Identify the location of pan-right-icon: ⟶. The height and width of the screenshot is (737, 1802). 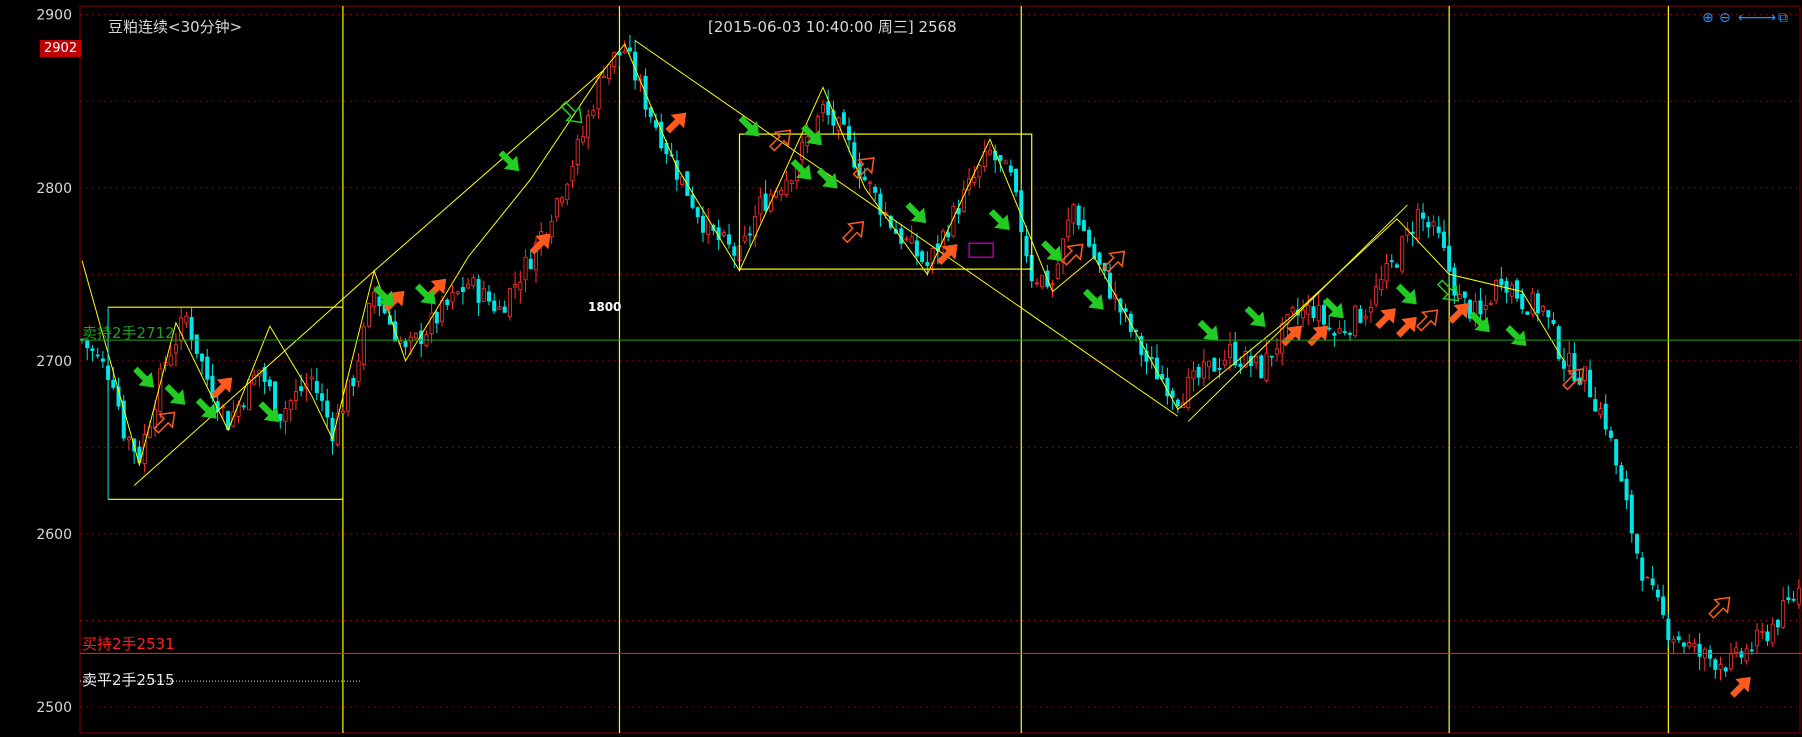
(1766, 18).